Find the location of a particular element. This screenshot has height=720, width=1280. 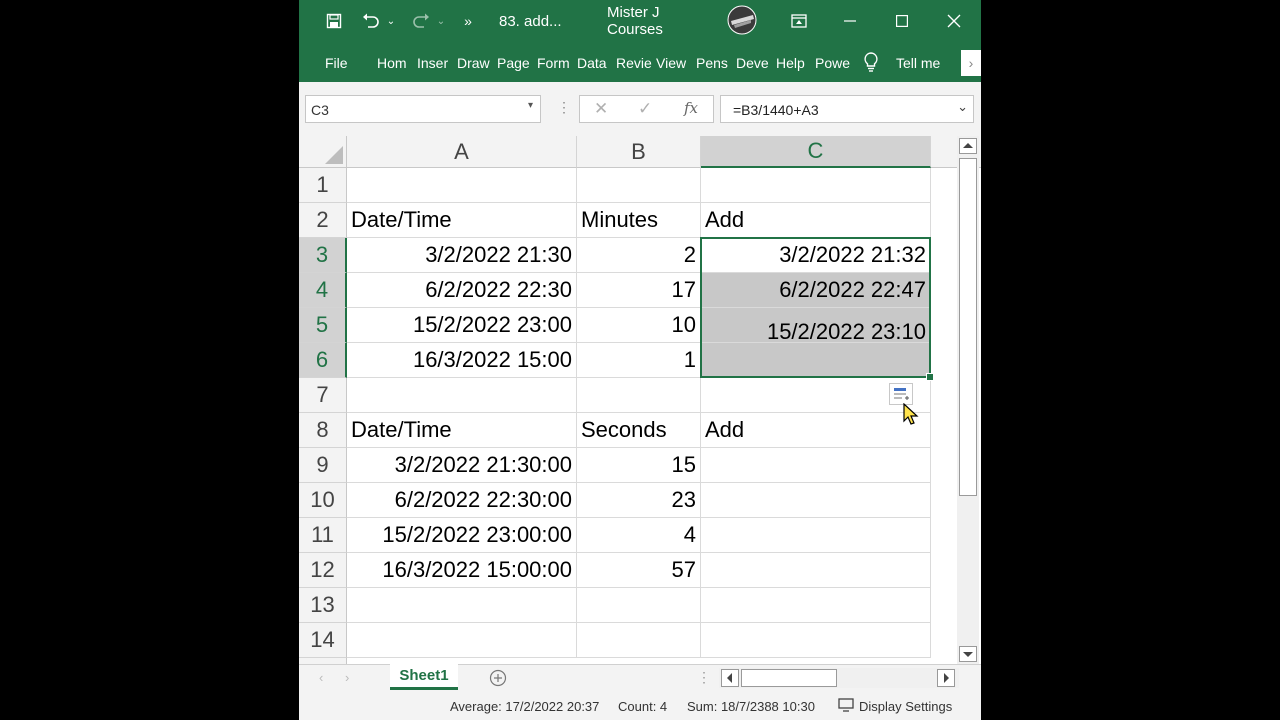

ribbon-scroll-right-icon: › is located at coordinates (971, 63).